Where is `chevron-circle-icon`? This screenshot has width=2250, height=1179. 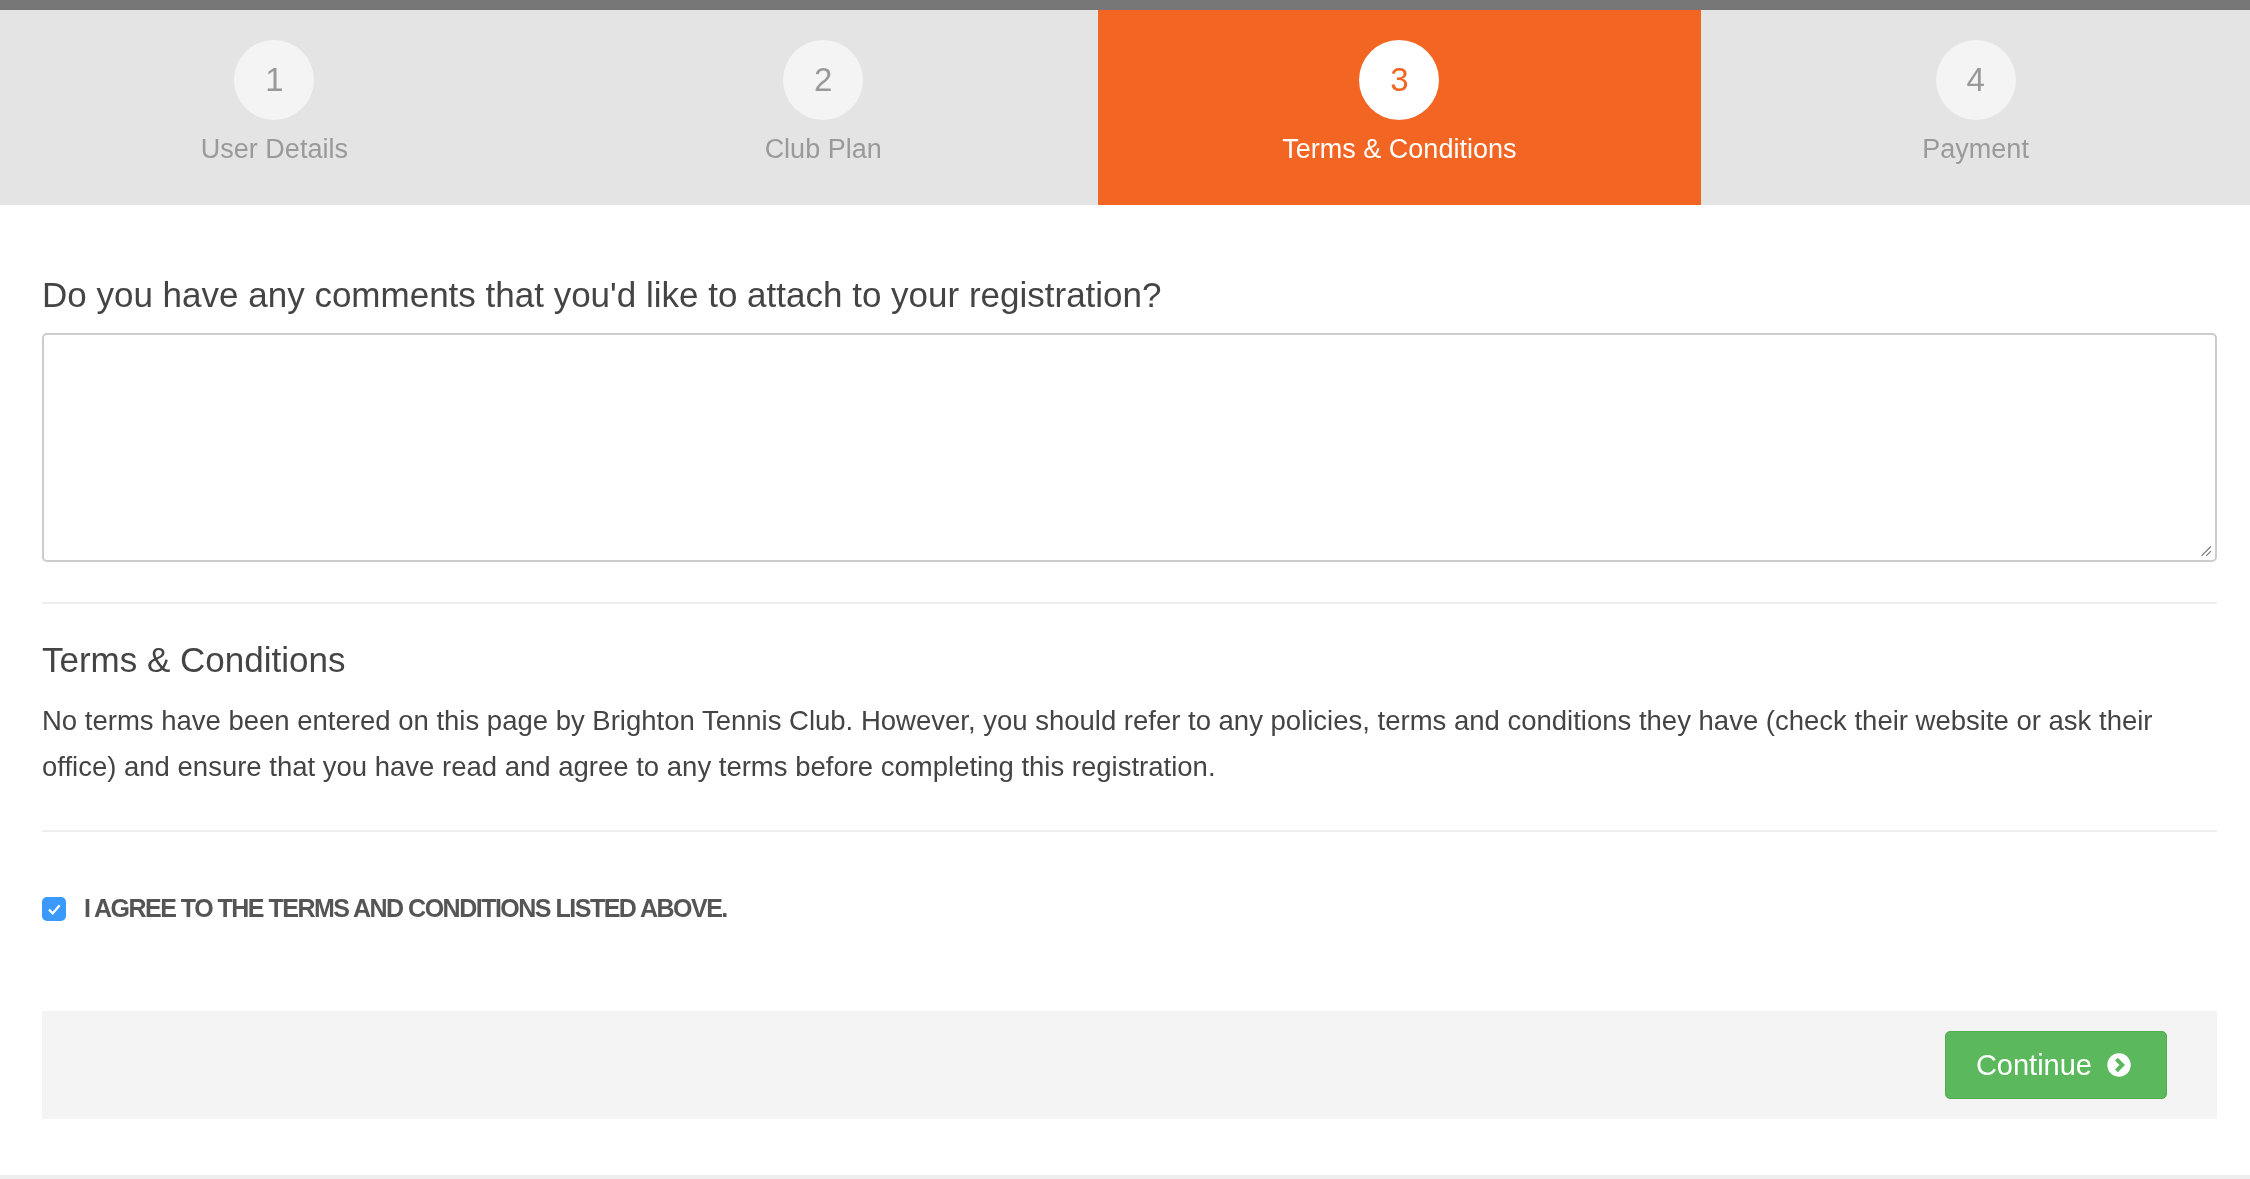 chevron-circle-icon is located at coordinates (2119, 1065).